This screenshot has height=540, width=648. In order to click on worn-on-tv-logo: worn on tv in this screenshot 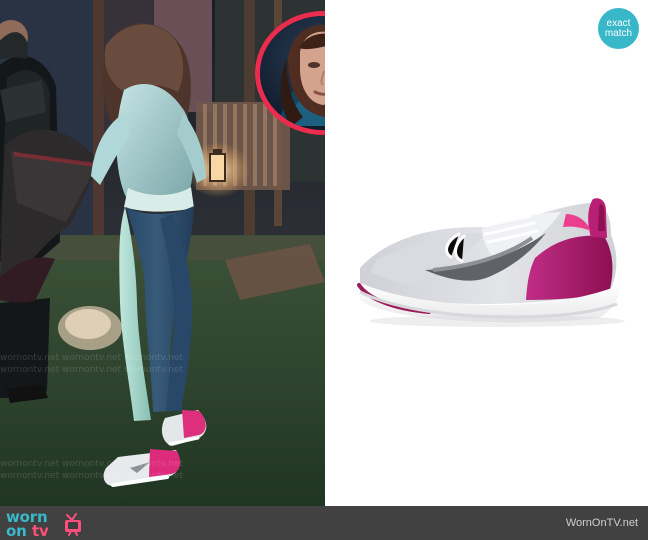, I will do `click(45, 524)`.